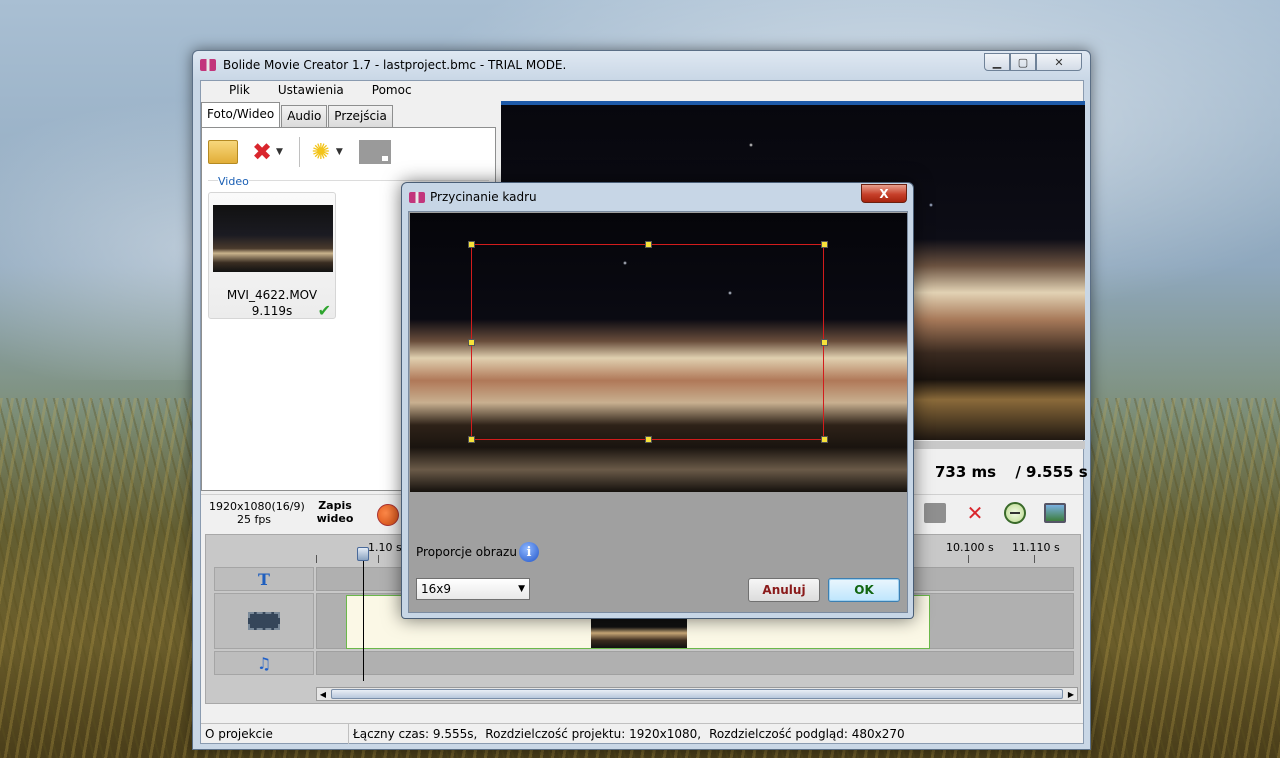 This screenshot has width=1280, height=758. Describe the element at coordinates (254, 519) in the screenshot. I see `output-fps: 25 fps` at that location.